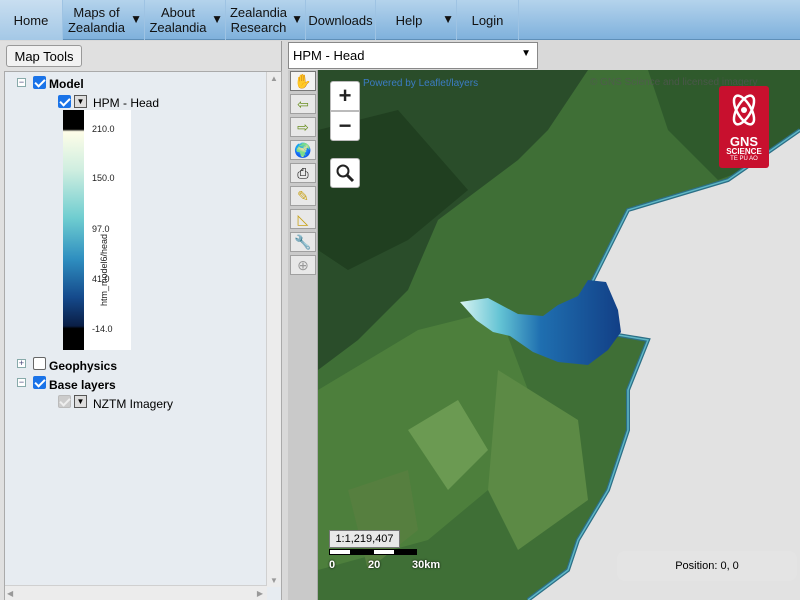  What do you see at coordinates (73, 230) in the screenshot?
I see `legend-color-ramp` at bounding box center [73, 230].